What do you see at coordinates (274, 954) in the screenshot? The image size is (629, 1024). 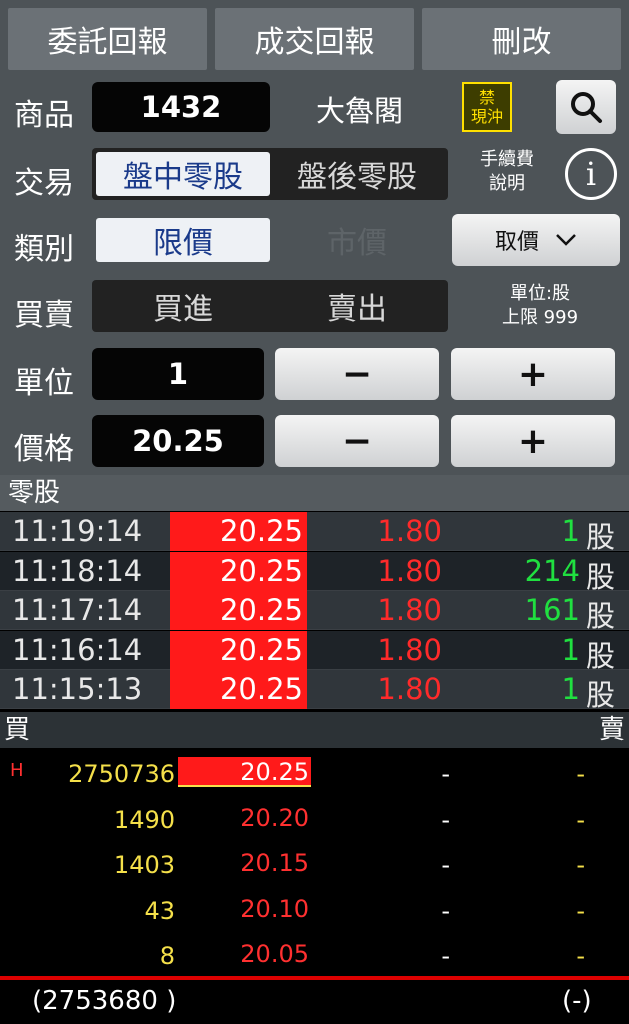 I see `bid-price: 20.05` at bounding box center [274, 954].